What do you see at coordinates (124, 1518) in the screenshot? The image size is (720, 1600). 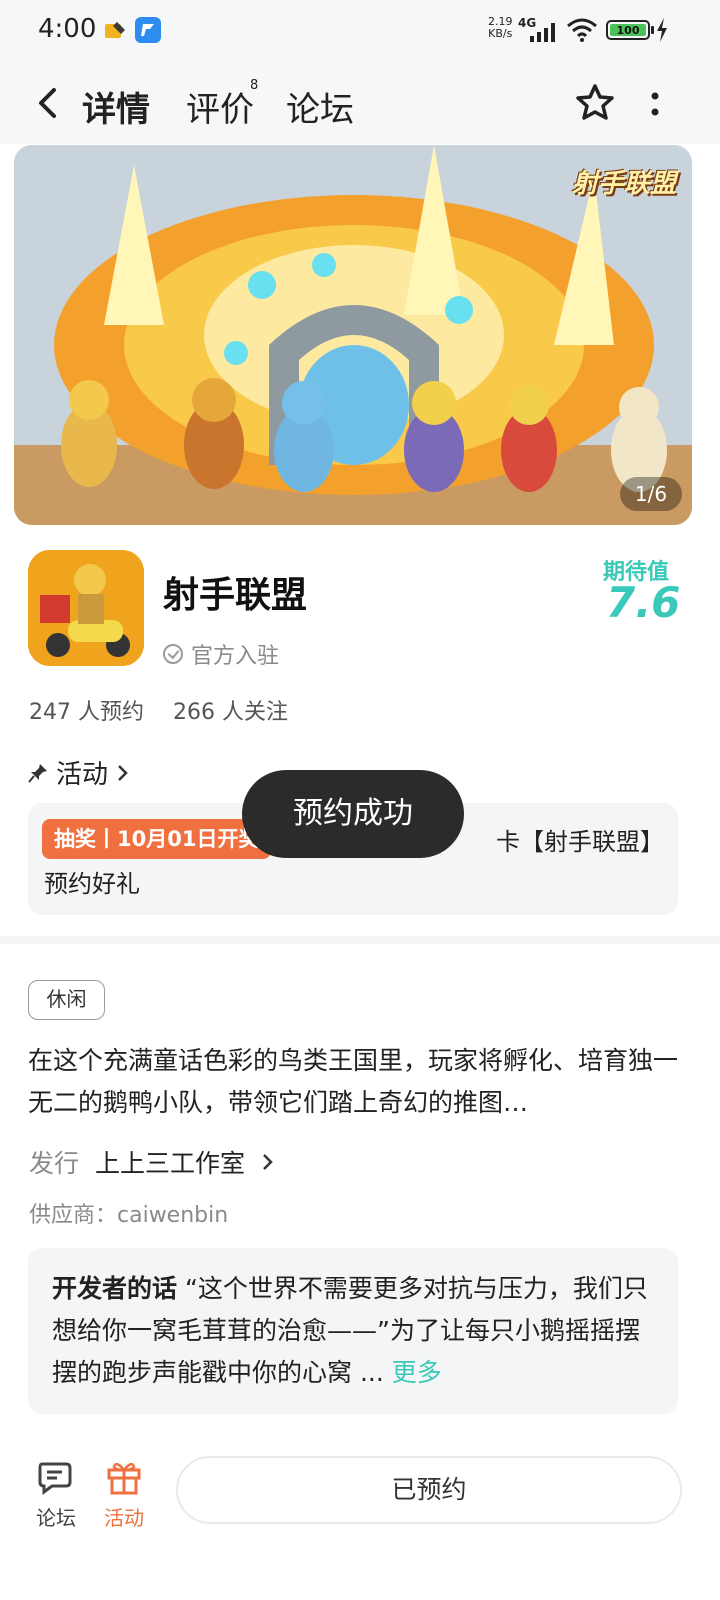 I see `nav-activity-label: 活动` at bounding box center [124, 1518].